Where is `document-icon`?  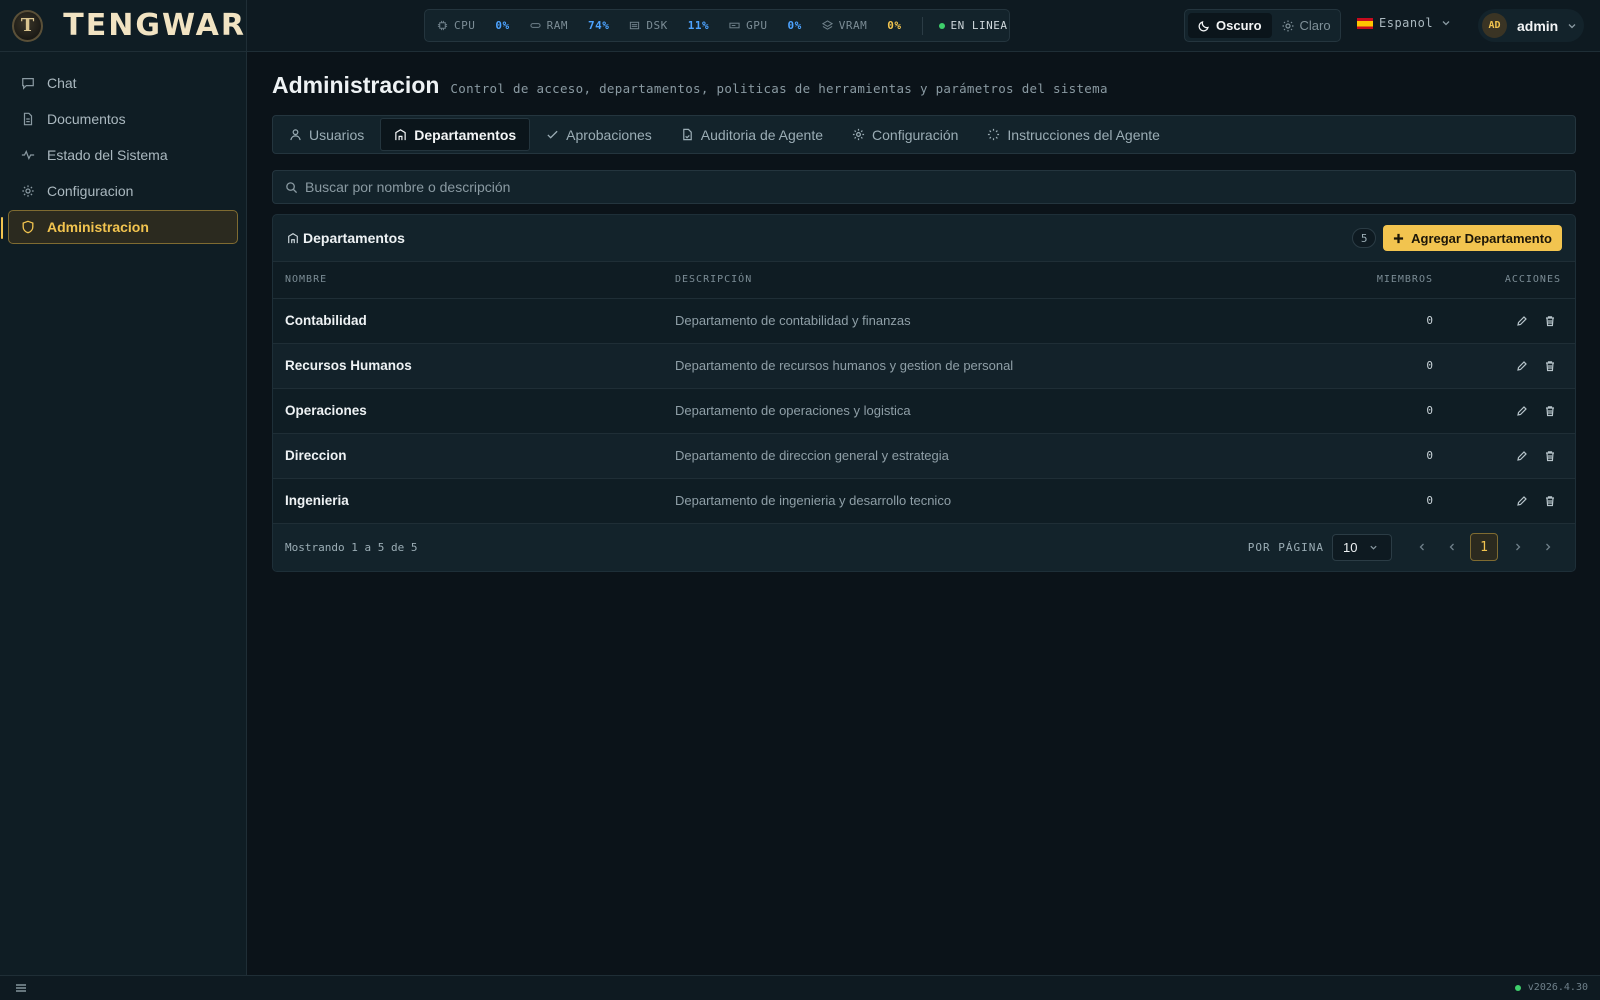
document-icon is located at coordinates (34, 119).